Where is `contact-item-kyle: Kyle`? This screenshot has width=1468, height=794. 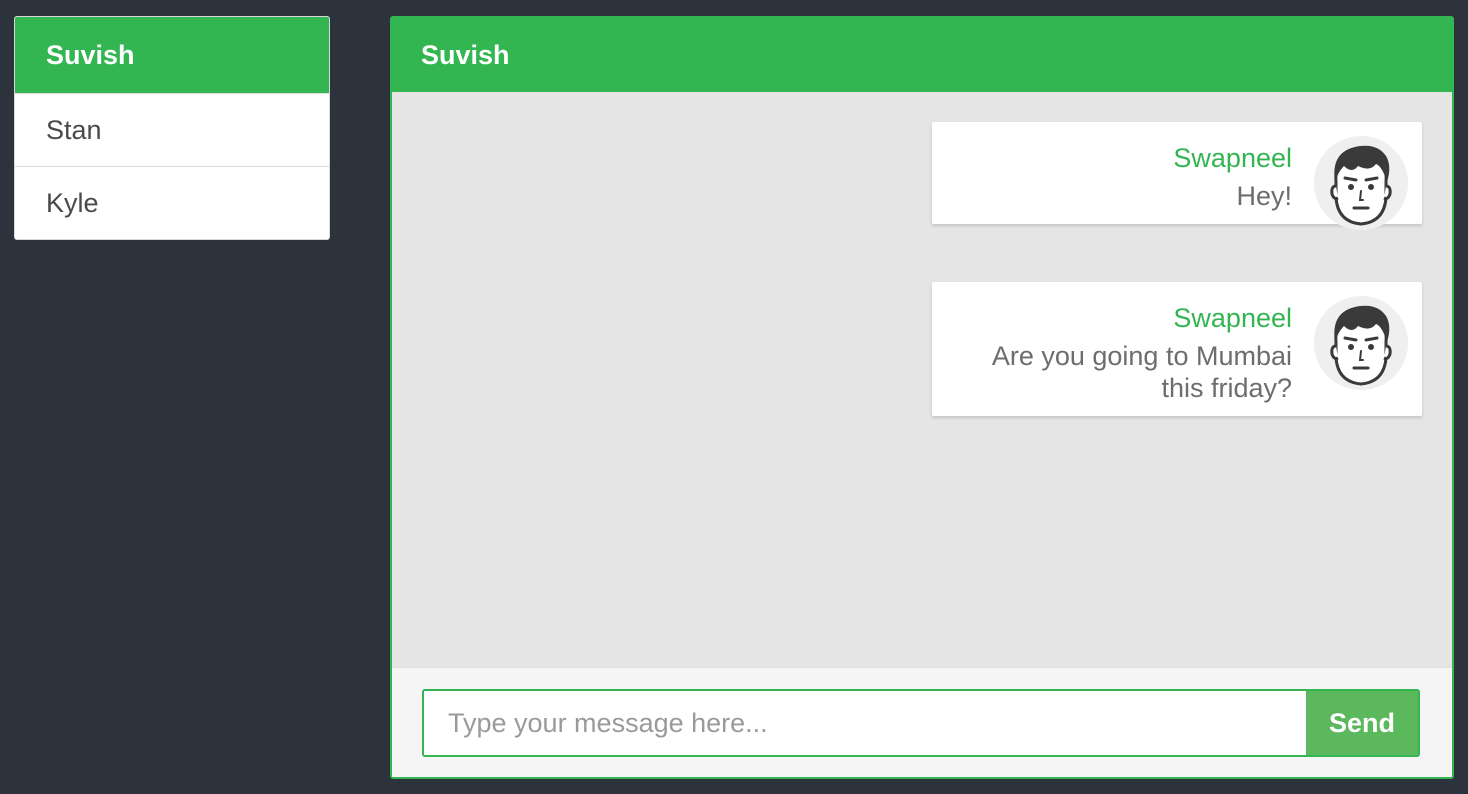 contact-item-kyle: Kyle is located at coordinates (172, 202).